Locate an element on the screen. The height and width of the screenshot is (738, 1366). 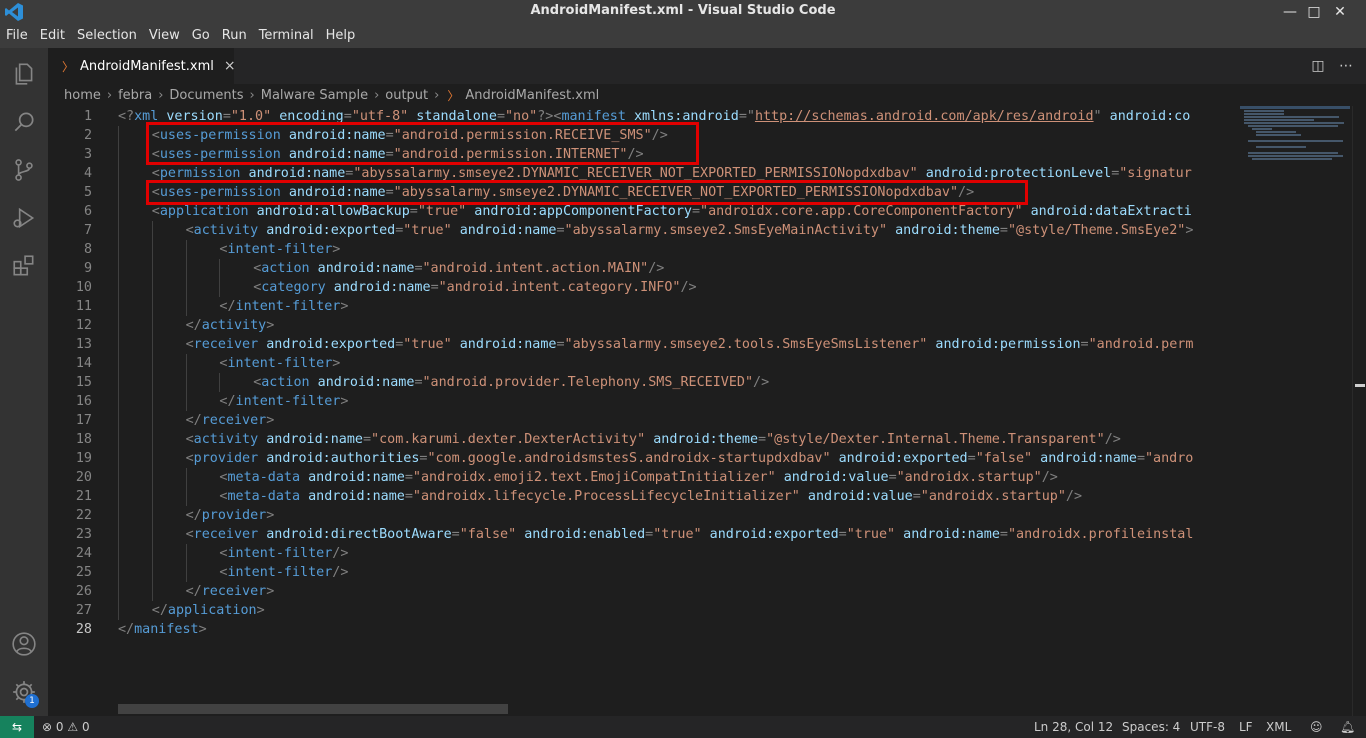
code-token: <? is located at coordinates (126, 116).